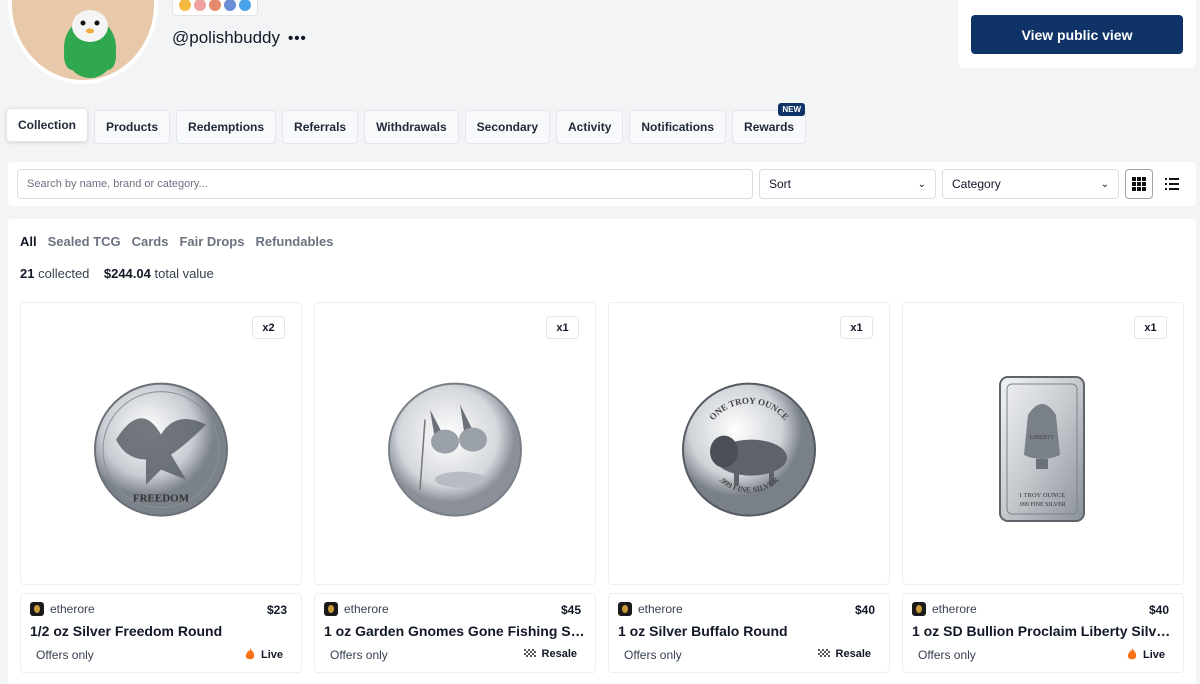 The width and height of the screenshot is (1200, 684). I want to click on fire-icon, so click(250, 654).